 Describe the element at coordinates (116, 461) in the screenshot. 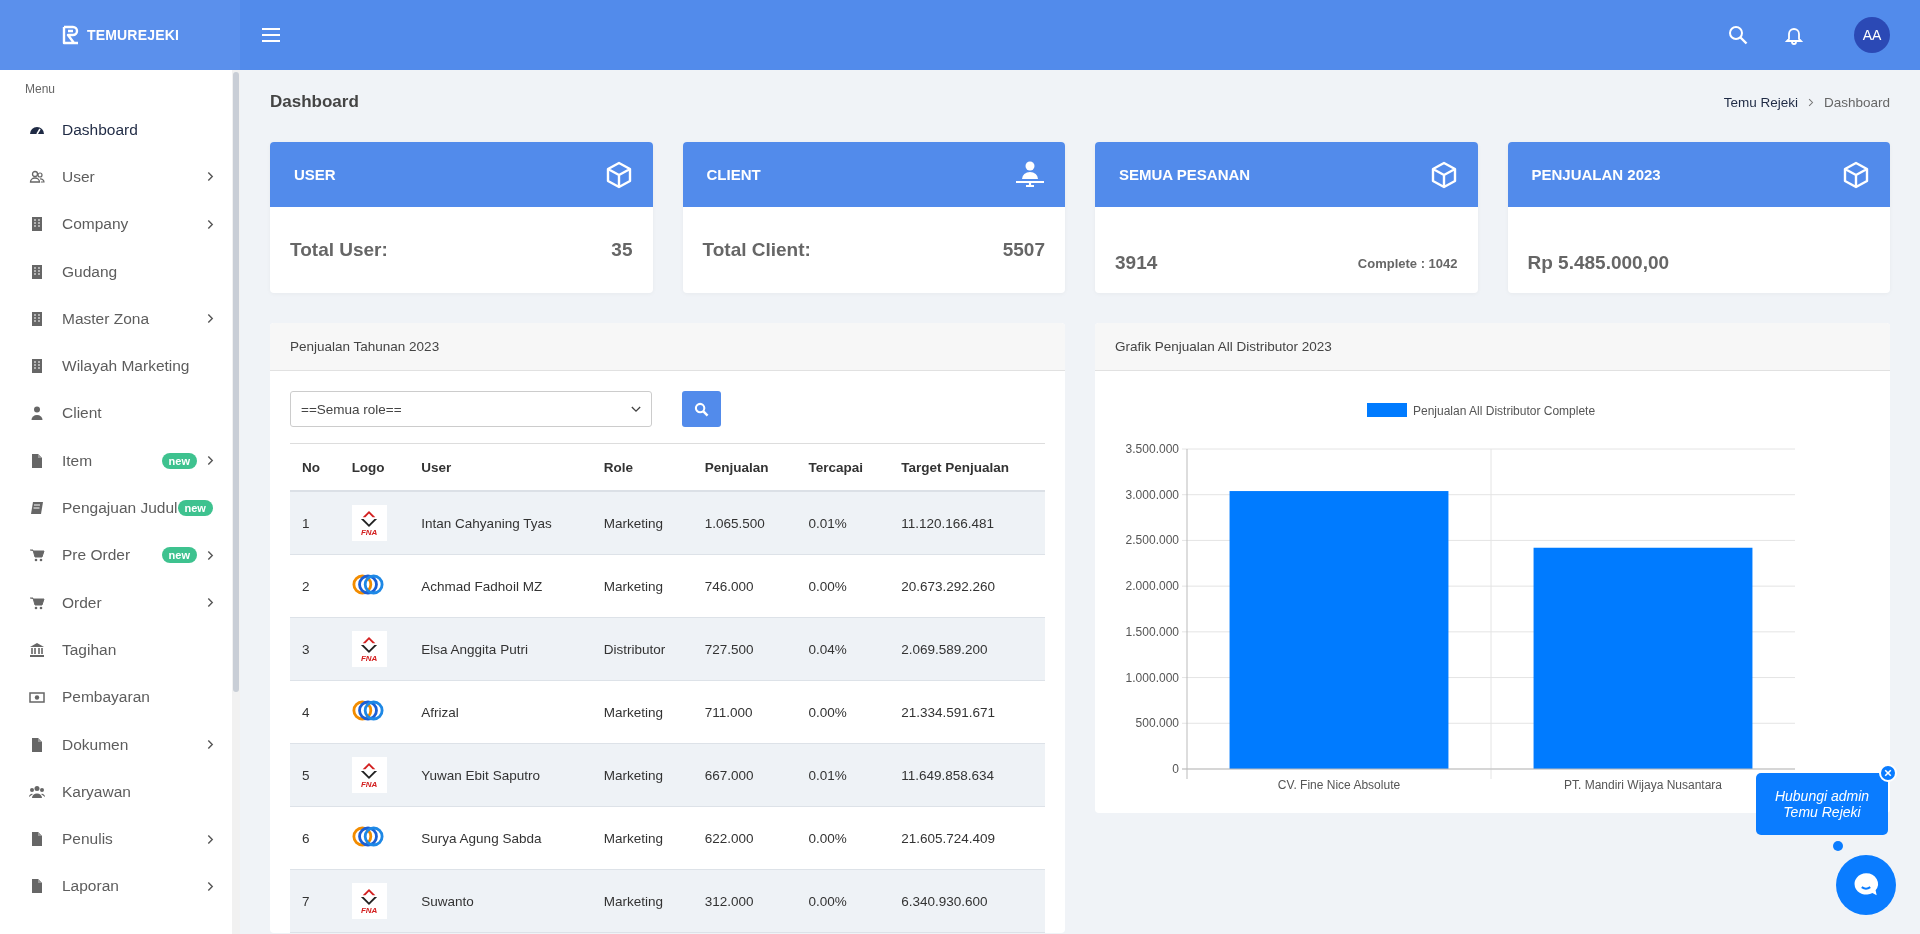

I see `sidebar-item: Item new` at that location.